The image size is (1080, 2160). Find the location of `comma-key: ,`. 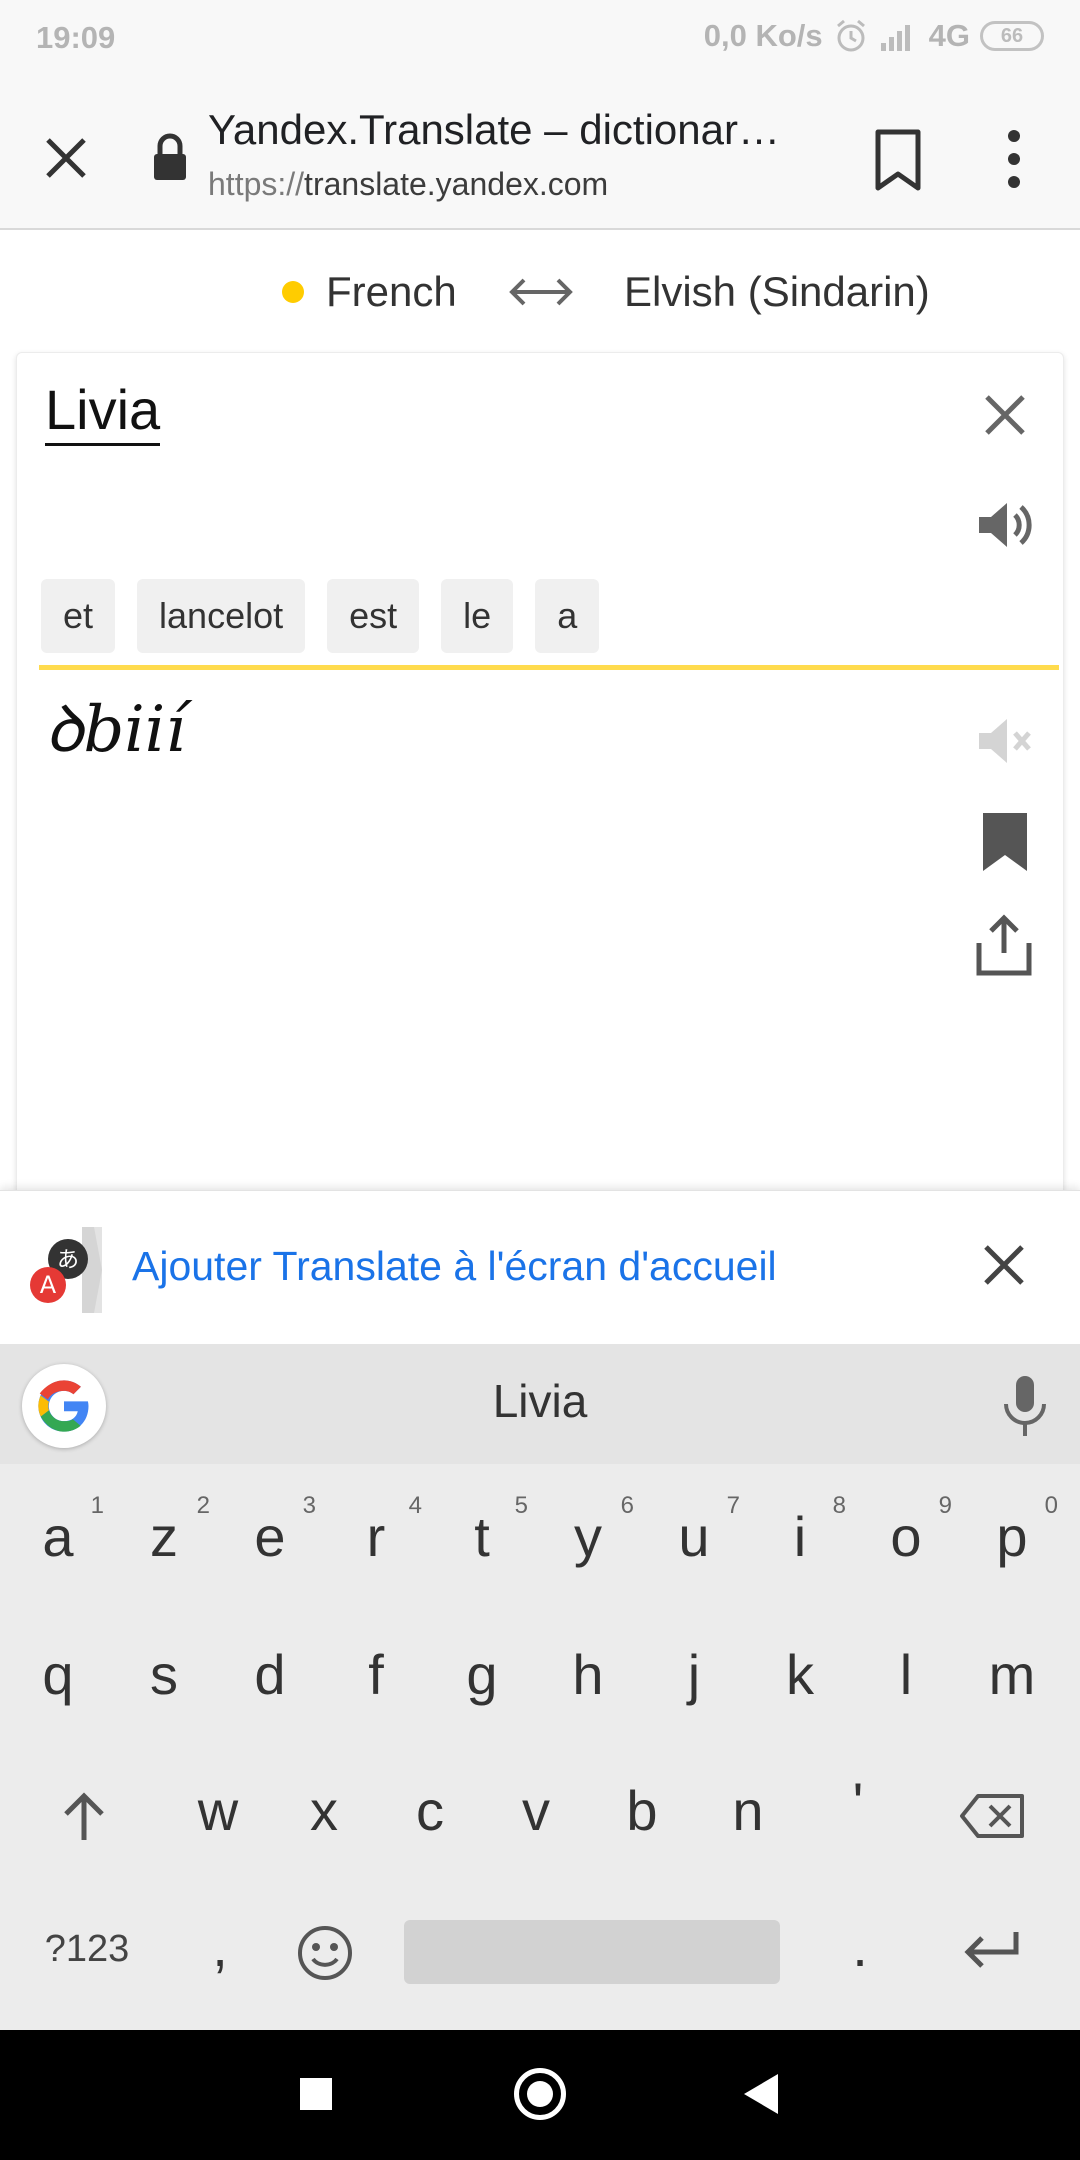

comma-key: , is located at coordinates (220, 1946).